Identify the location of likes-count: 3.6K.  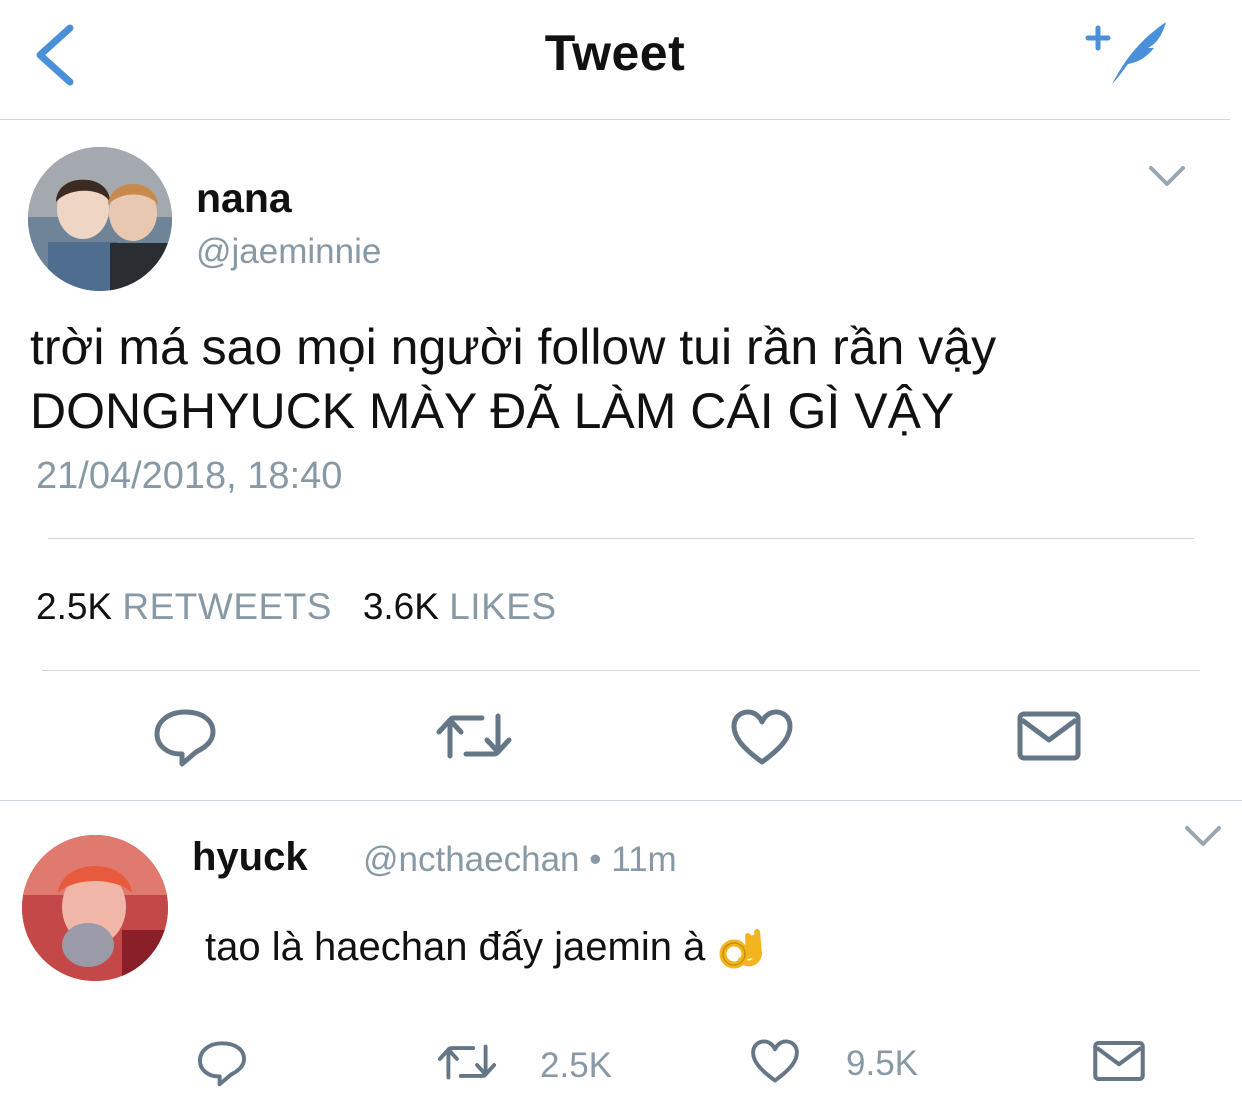
(400, 606).